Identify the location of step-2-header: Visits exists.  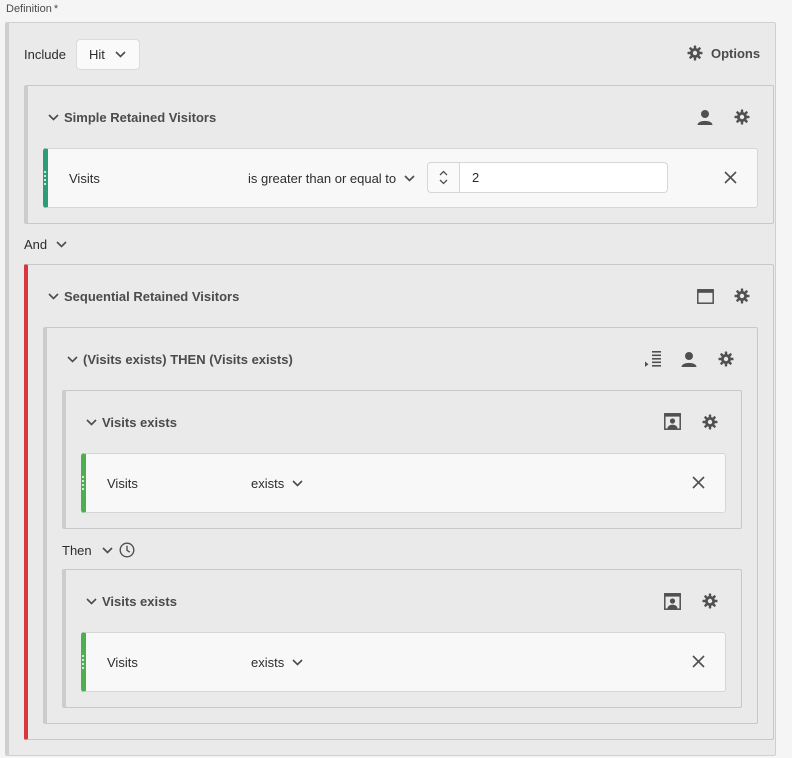
(131, 601).